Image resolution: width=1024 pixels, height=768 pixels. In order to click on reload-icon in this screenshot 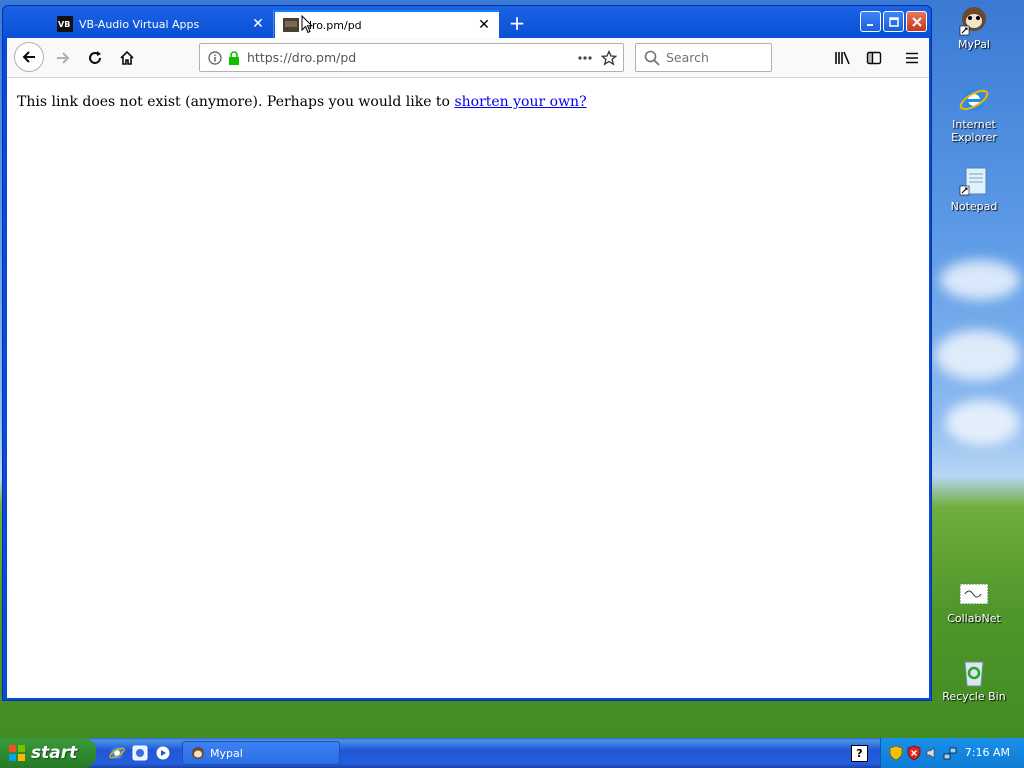, I will do `click(95, 57)`.